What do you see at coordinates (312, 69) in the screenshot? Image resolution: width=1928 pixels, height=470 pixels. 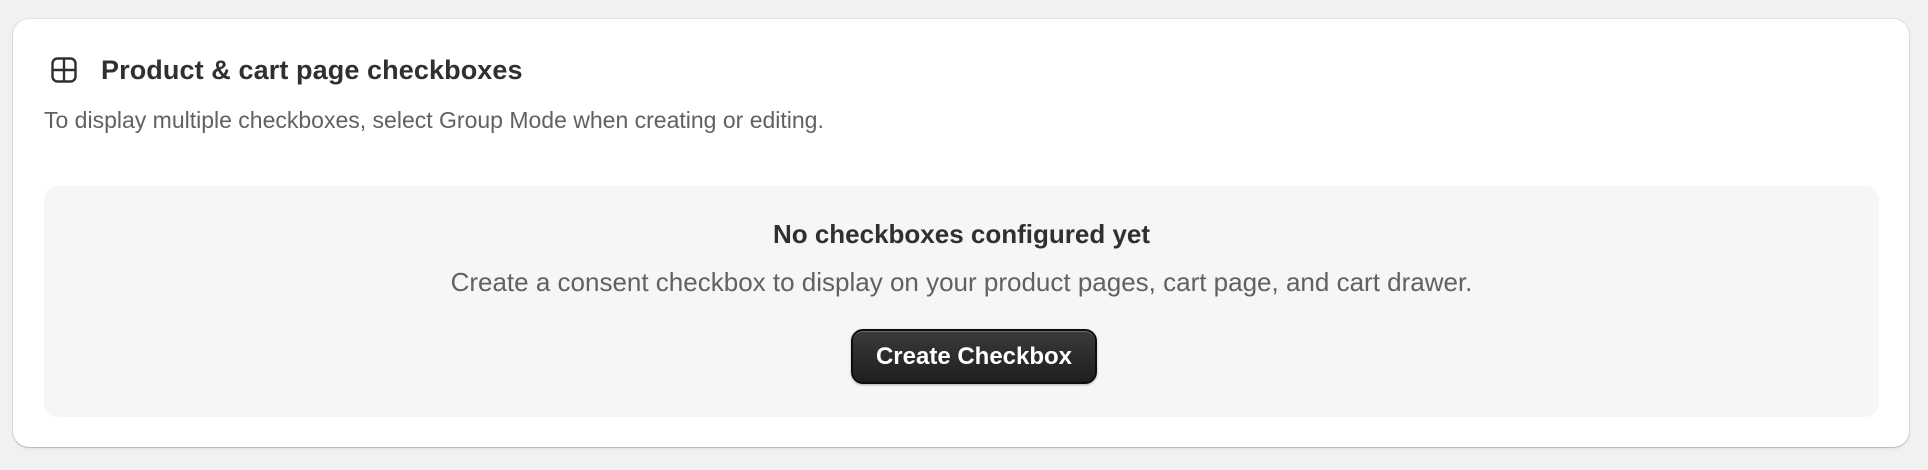 I see `card-title: Product & cart page checkboxes` at bounding box center [312, 69].